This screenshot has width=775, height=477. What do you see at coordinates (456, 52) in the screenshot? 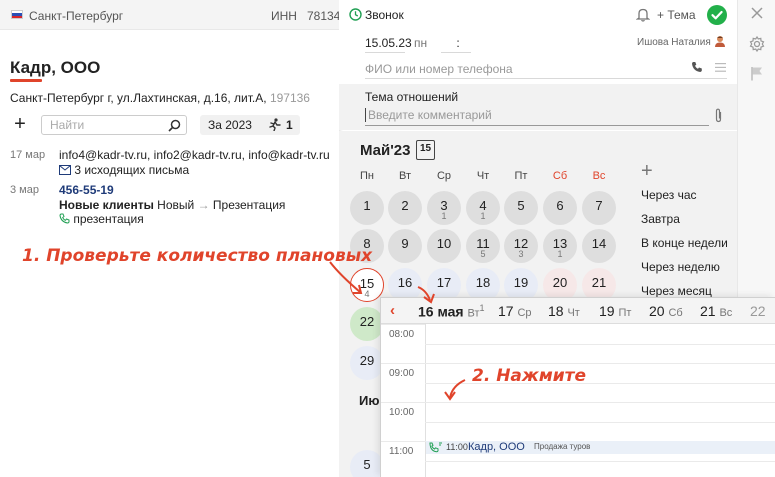
I see `time-underline` at bounding box center [456, 52].